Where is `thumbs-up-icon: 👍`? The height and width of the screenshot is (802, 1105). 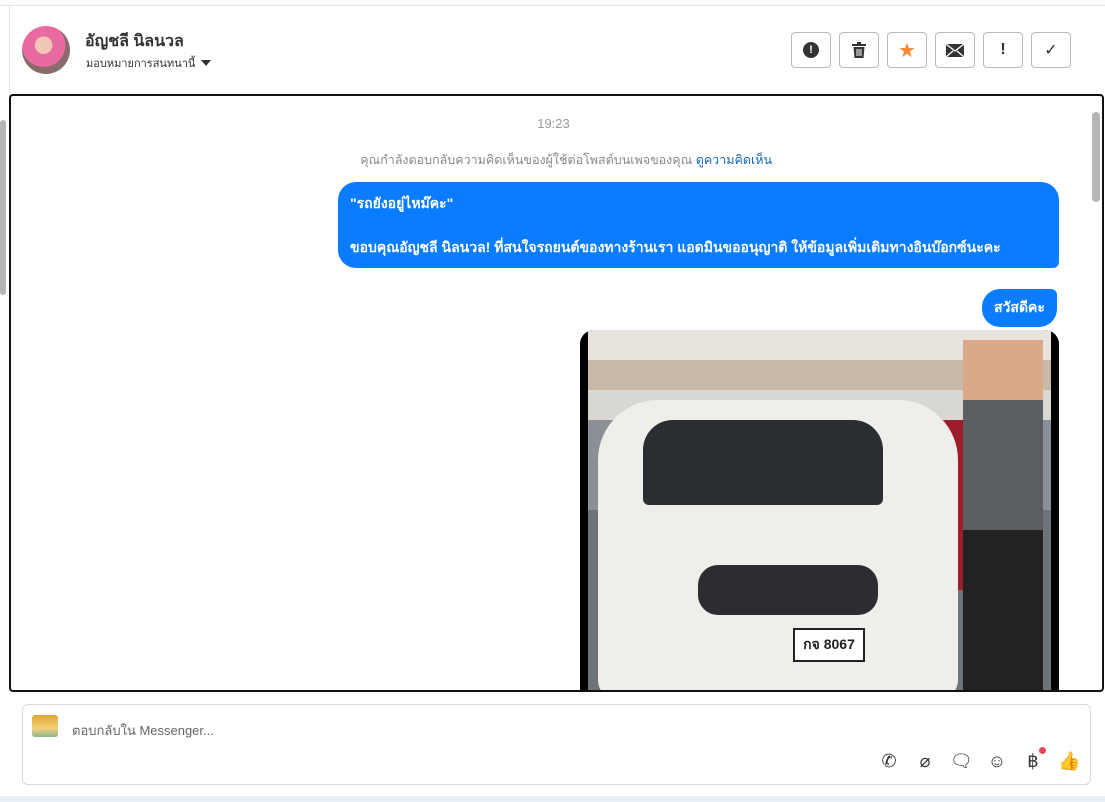
thumbs-up-icon: 👍 is located at coordinates (1069, 761).